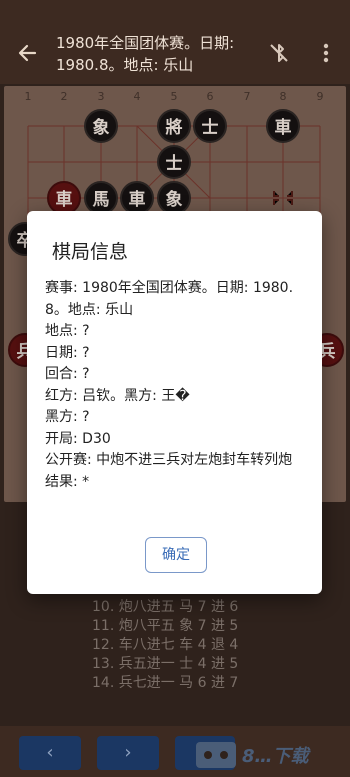 This screenshot has height=777, width=350. I want to click on info-location: 地点: ?, so click(67, 331).